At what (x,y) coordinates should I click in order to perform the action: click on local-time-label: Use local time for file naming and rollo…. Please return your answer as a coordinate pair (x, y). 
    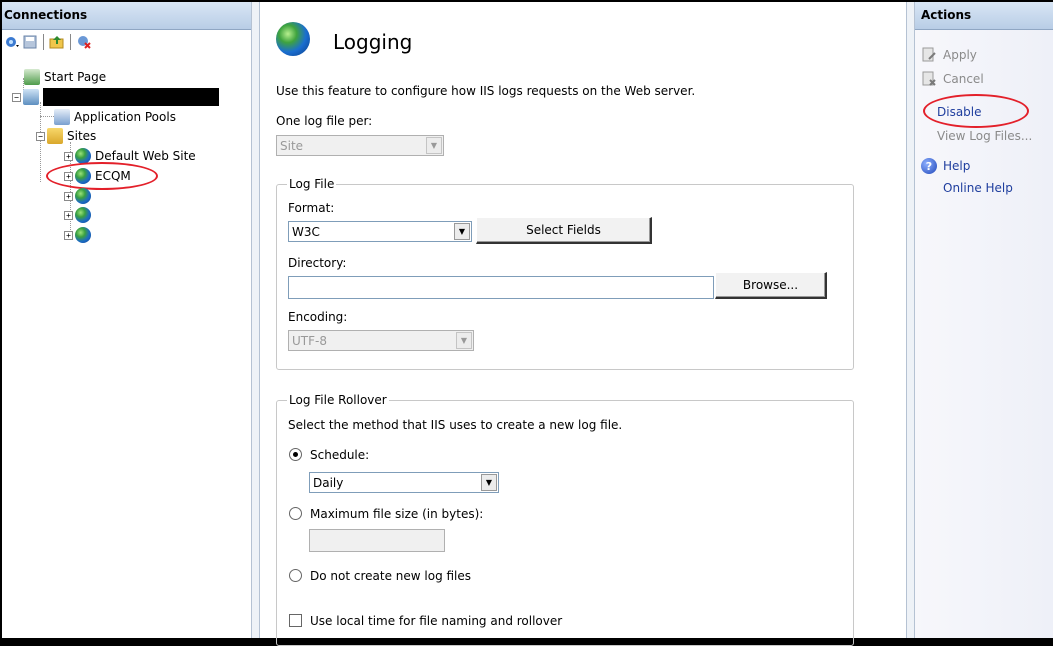
    Looking at the image, I should click on (436, 621).